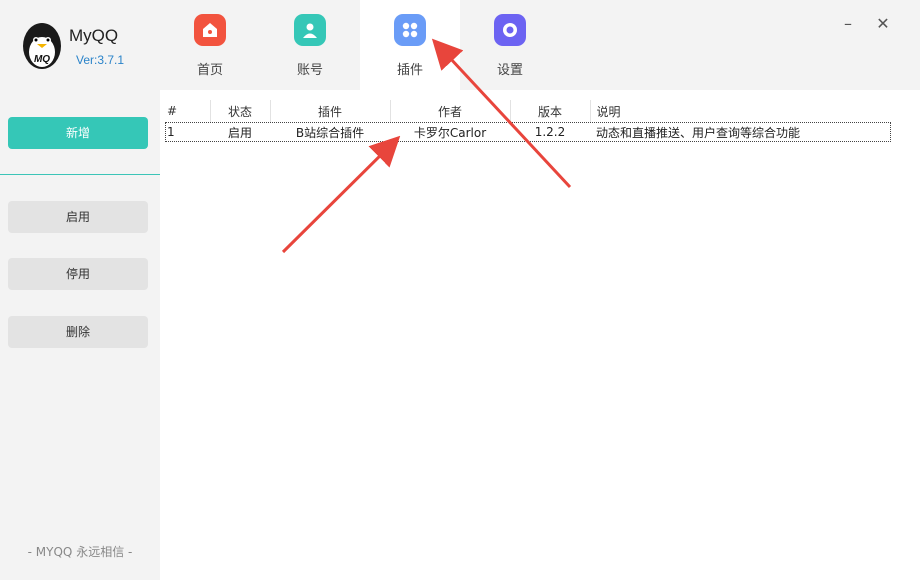 The height and width of the screenshot is (580, 920). Describe the element at coordinates (188, 111) in the screenshot. I see `col-header-index: #` at that location.